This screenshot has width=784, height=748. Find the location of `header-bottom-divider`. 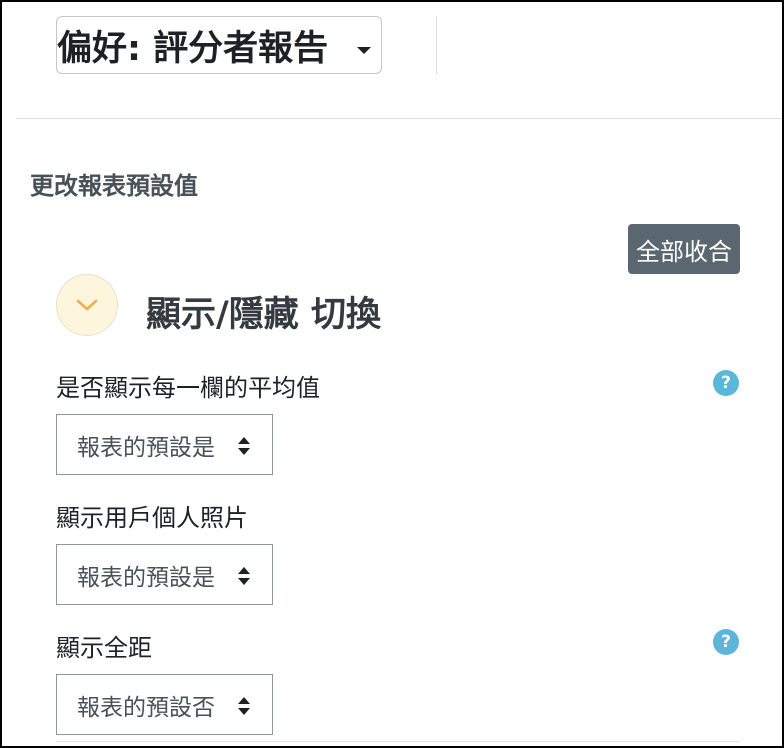

header-bottom-divider is located at coordinates (399, 118).